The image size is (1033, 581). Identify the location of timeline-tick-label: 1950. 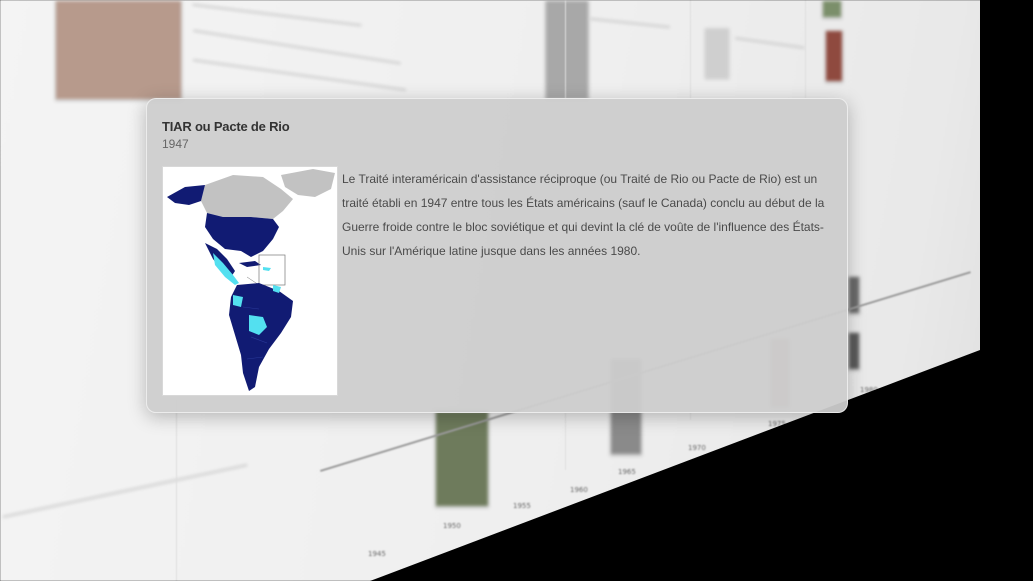
(452, 526).